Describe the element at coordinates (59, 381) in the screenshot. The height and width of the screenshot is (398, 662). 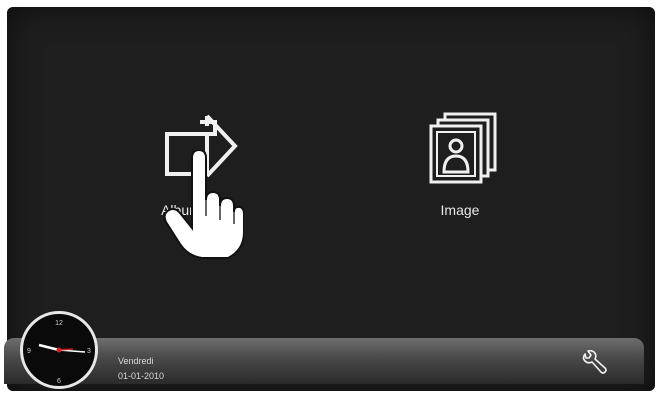
I see `clock-numeral-6: 6` at that location.